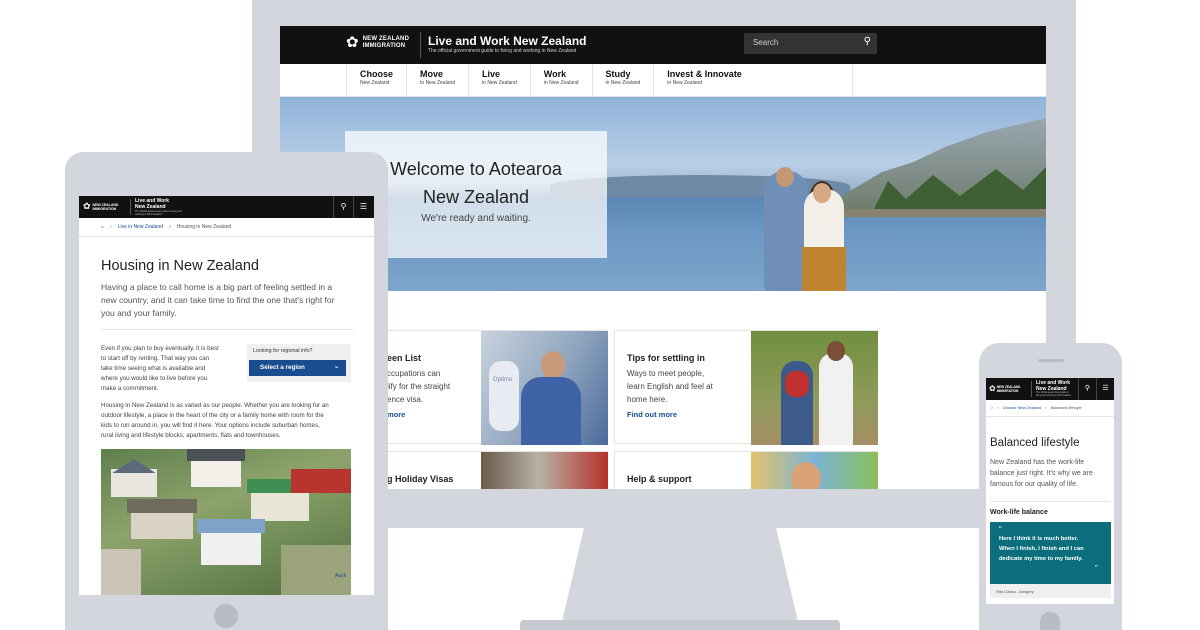  What do you see at coordinates (1039, 539) in the screenshot?
I see `quote-line: Here I think it is much better.` at bounding box center [1039, 539].